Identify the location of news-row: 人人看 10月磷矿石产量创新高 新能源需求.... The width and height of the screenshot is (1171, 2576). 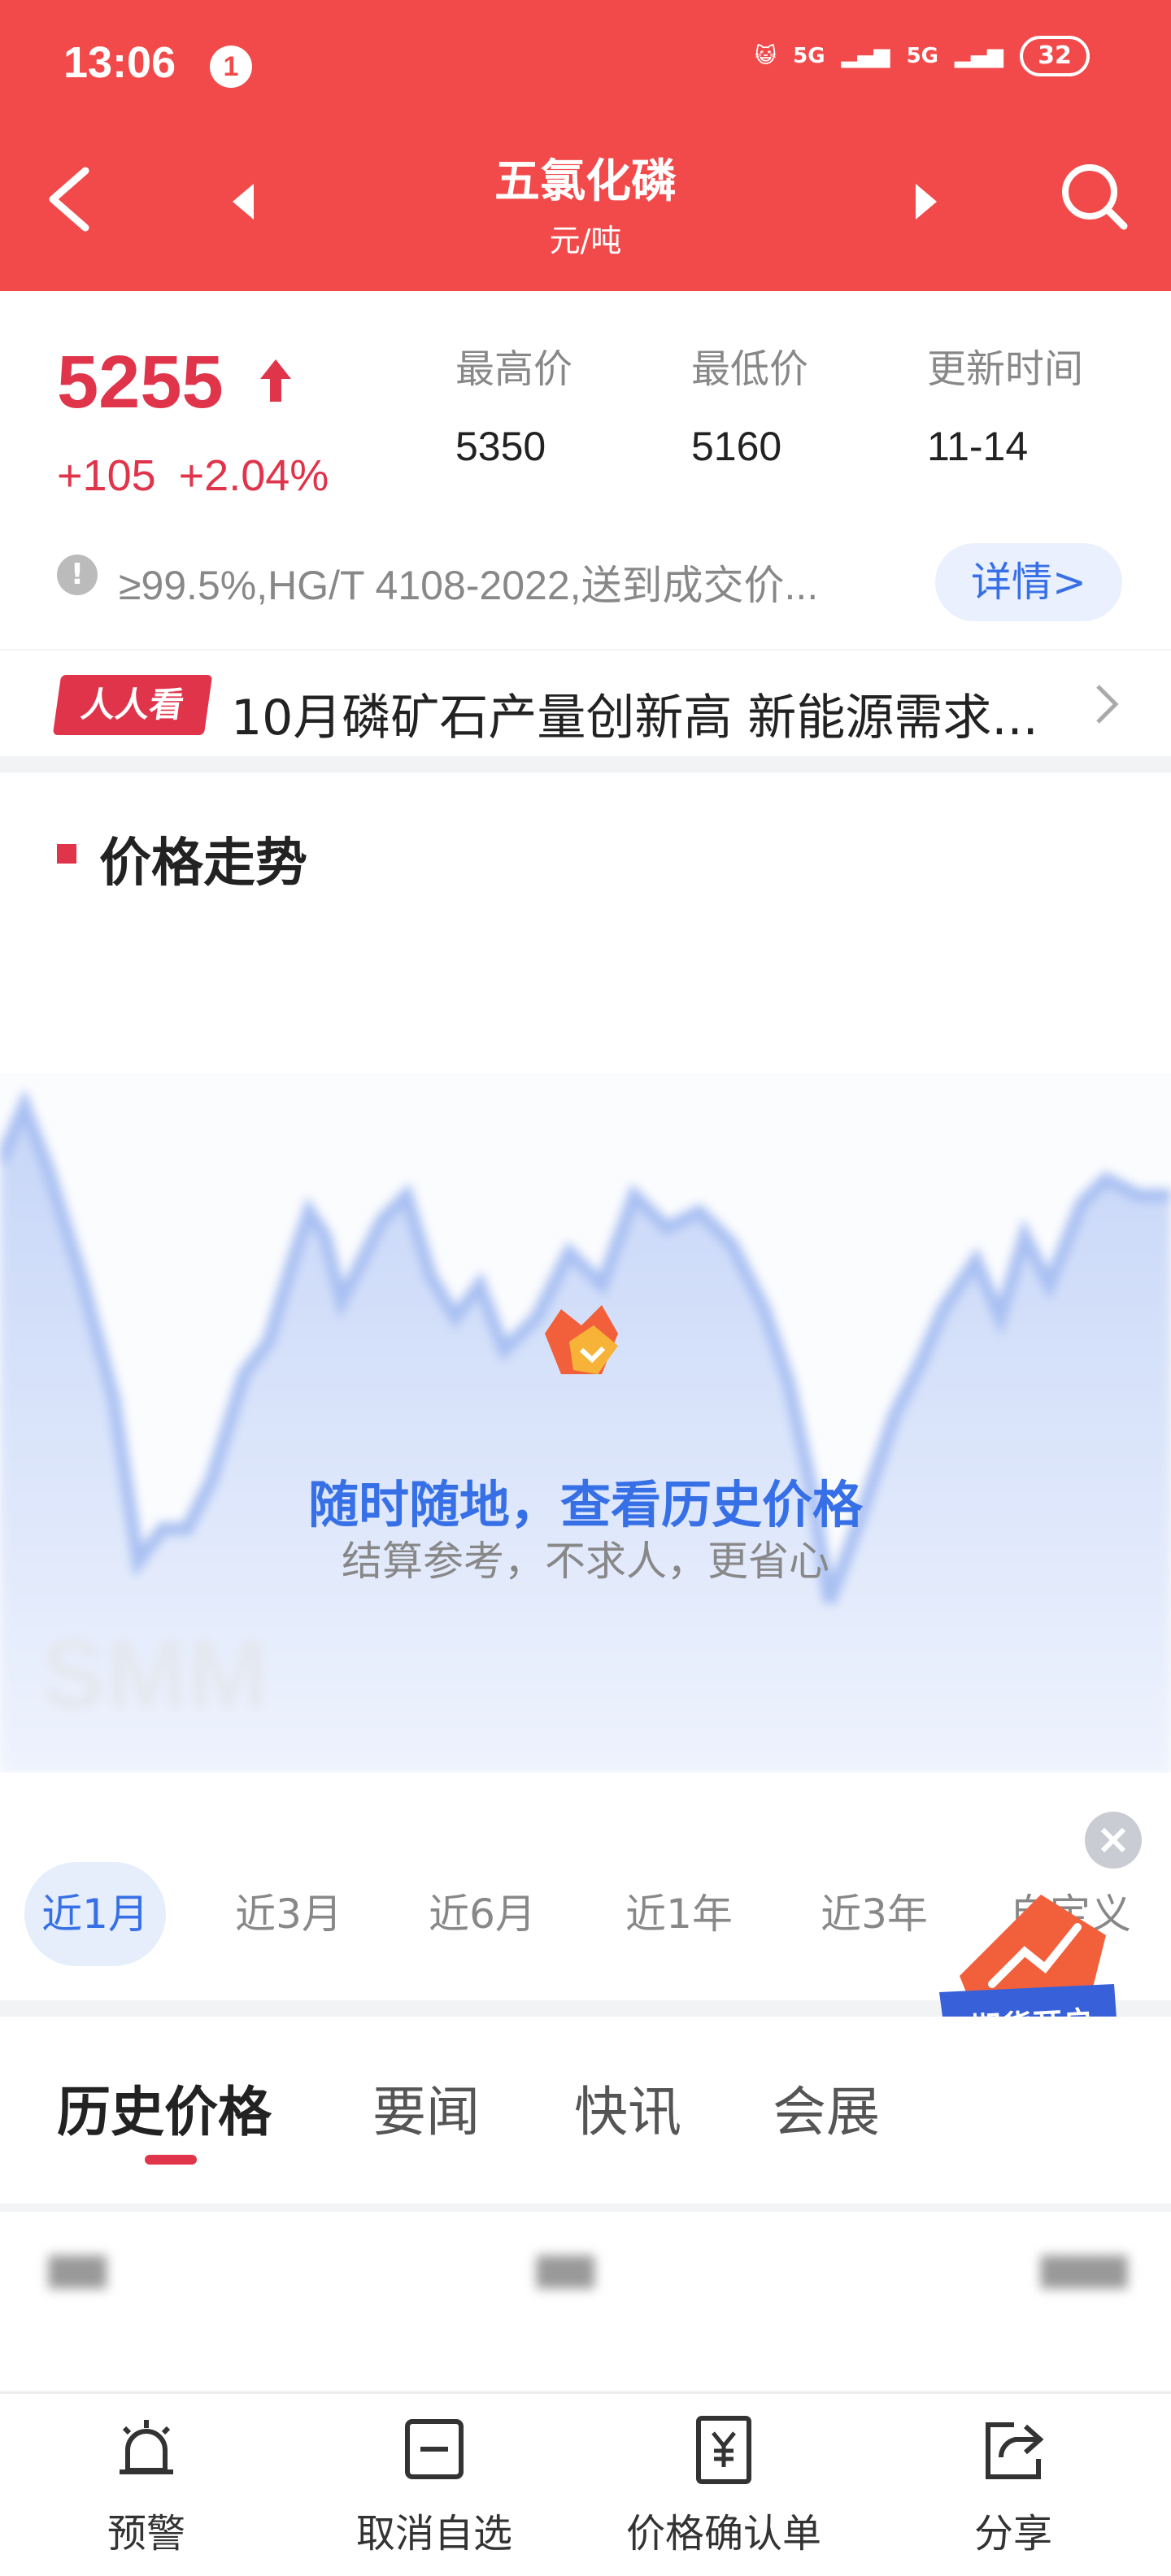
(585, 704).